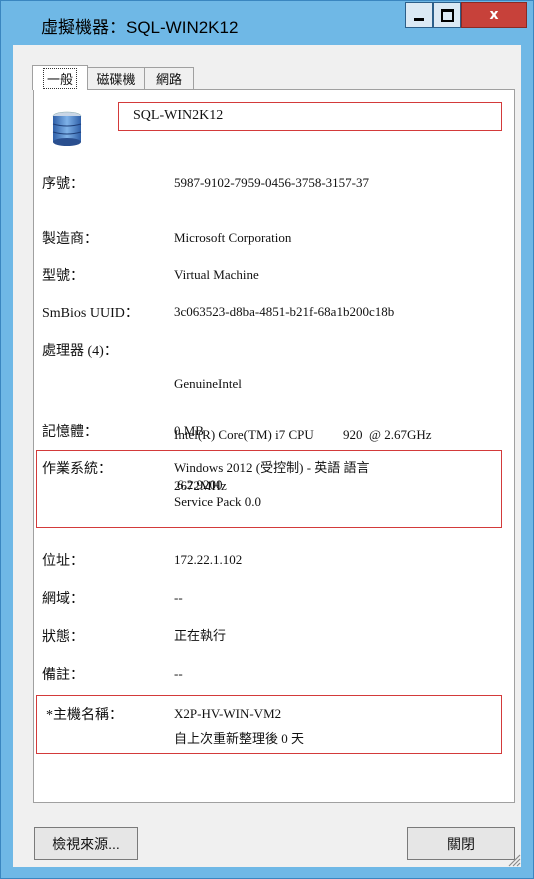 This screenshot has width=534, height=879. I want to click on memory-value: 0 MB, so click(189, 430).